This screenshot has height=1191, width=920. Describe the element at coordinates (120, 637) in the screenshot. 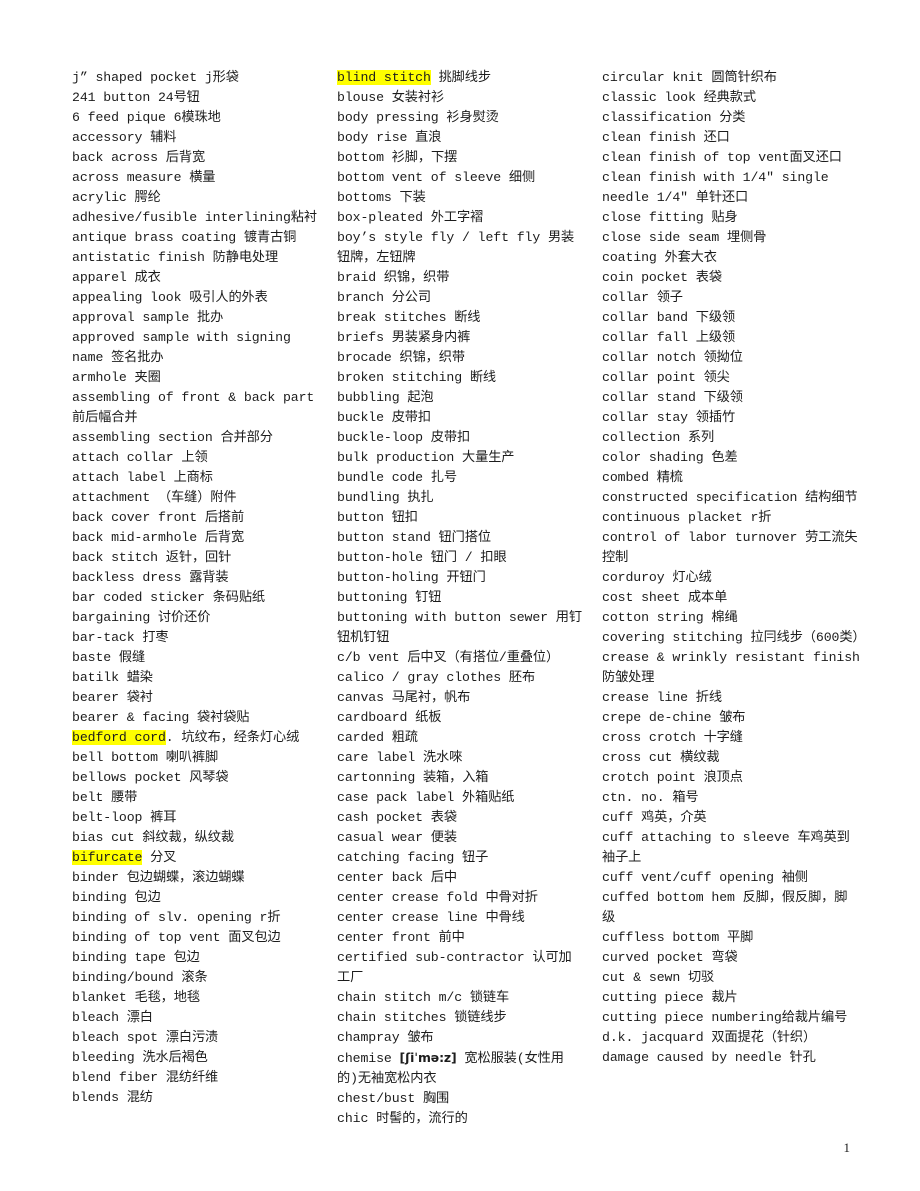

I see `glossary-entry: bar-tack 打枣` at that location.